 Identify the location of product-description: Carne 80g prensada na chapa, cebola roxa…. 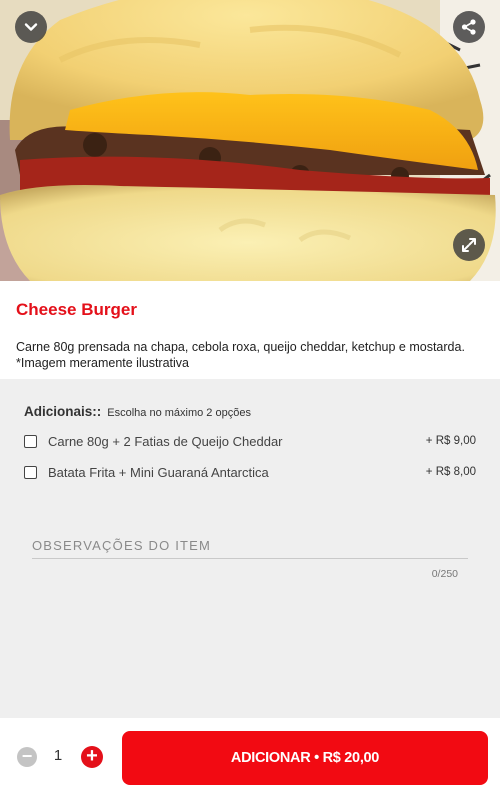
(251, 355).